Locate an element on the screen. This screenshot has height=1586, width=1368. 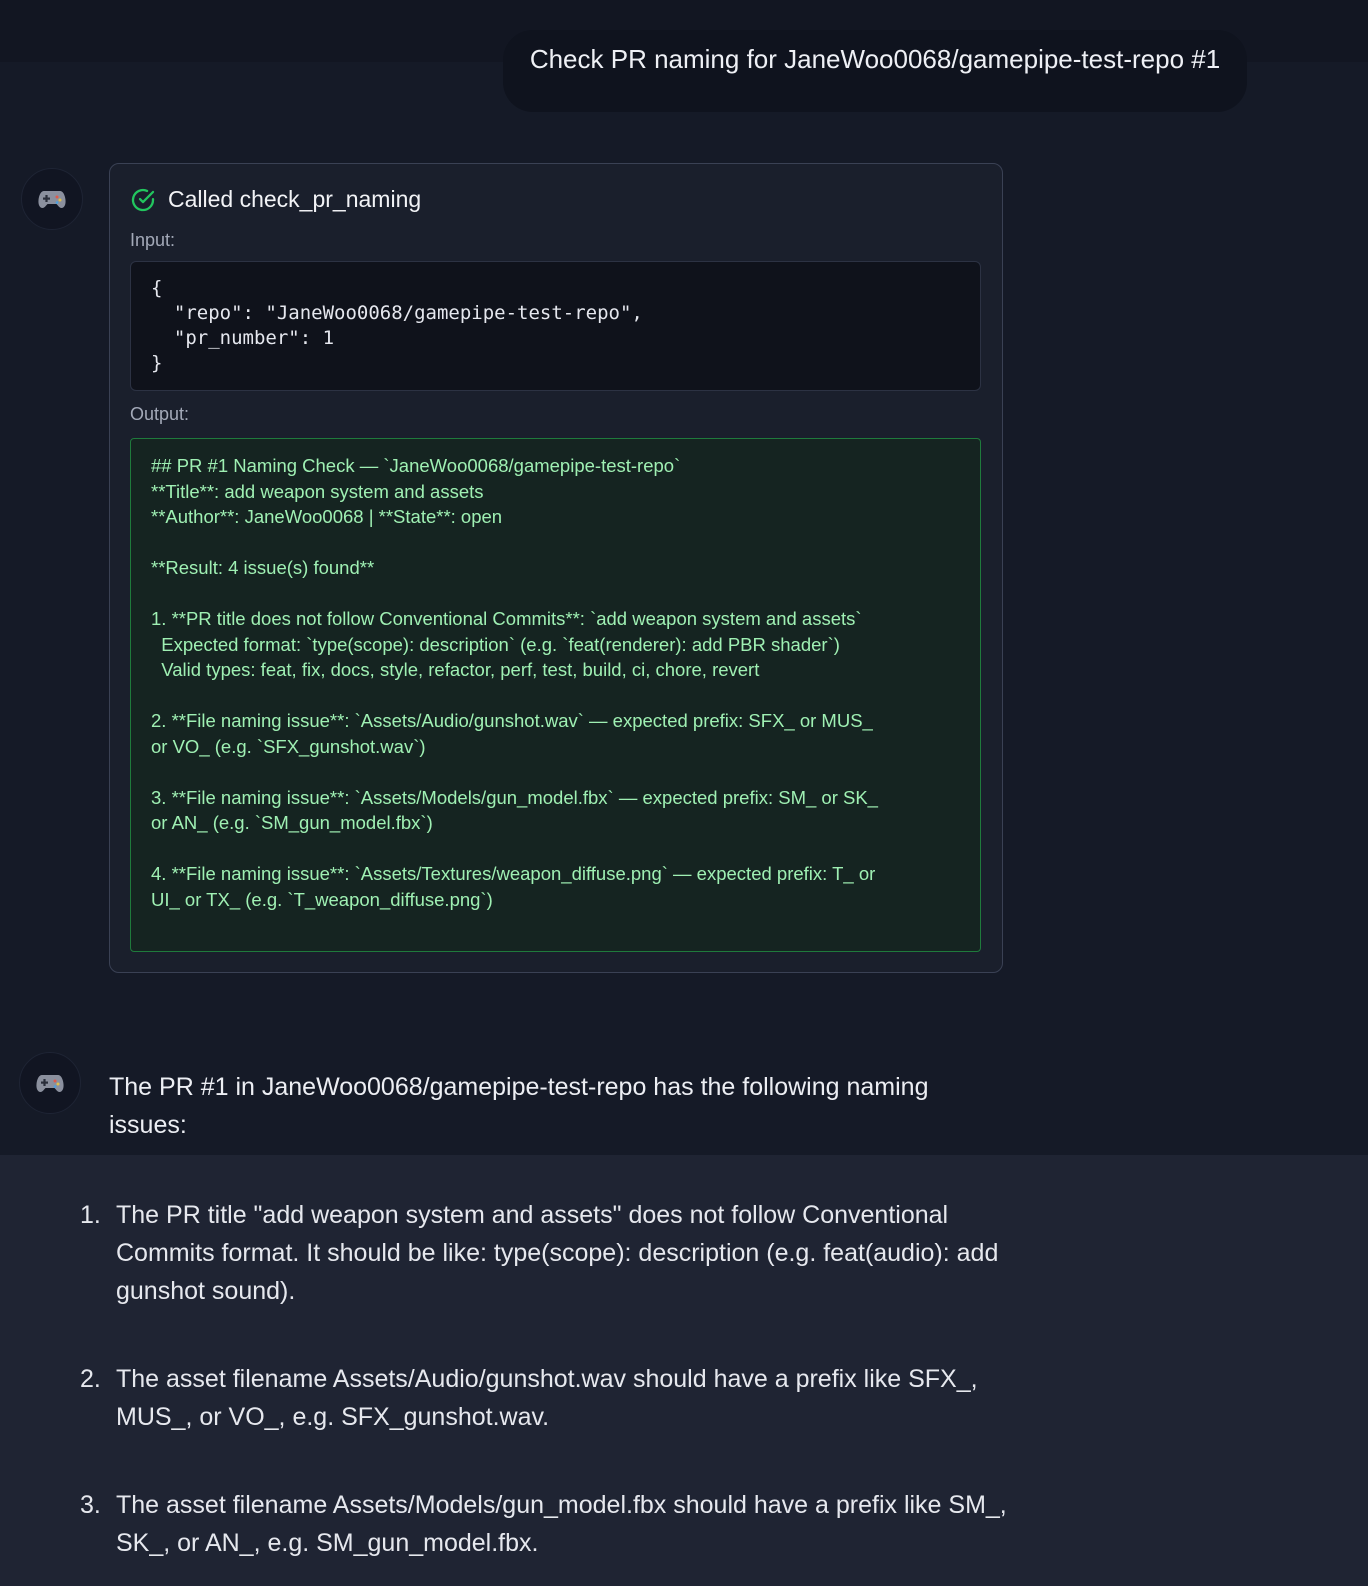
output-line: UI_ or TX_ (e.g. `T_weapon_diffuse.png`) is located at coordinates (322, 899).